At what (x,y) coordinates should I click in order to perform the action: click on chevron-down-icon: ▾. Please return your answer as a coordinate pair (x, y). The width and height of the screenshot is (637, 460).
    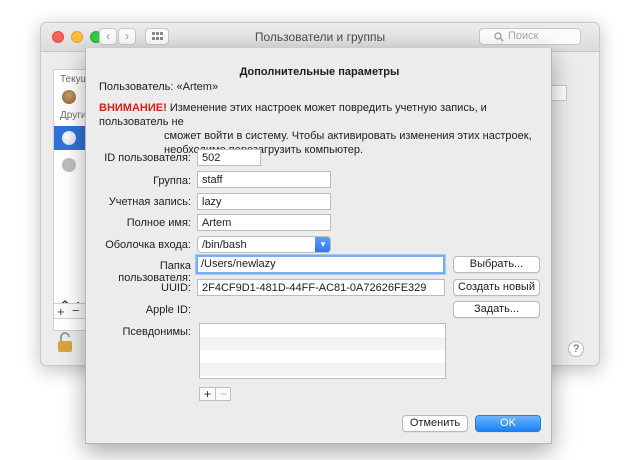
    Looking at the image, I should click on (322, 244).